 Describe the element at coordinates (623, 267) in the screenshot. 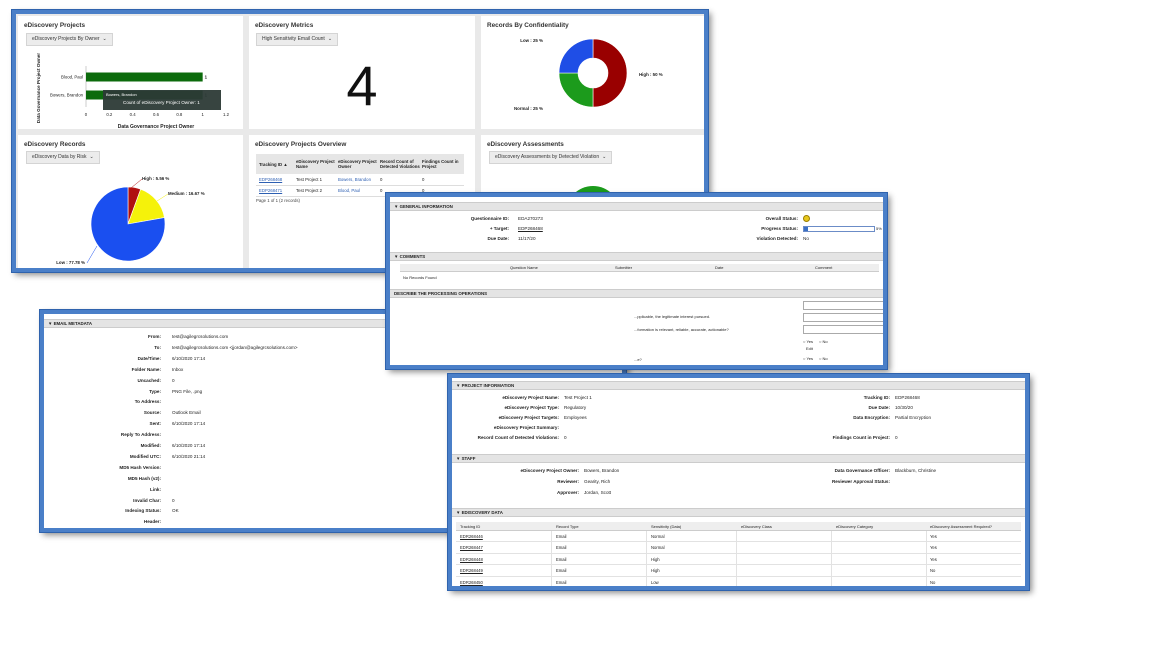

I see `col-submitter: Submitter` at that location.